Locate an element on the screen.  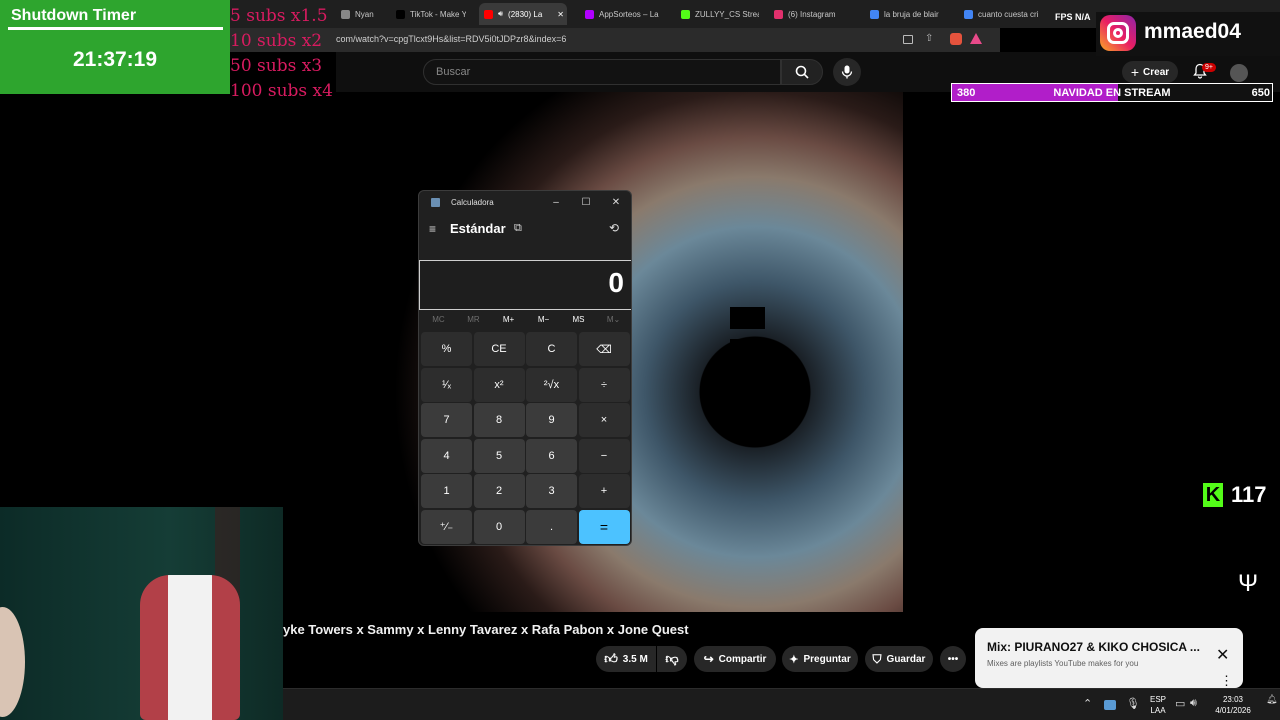
kick-icon: K is located at coordinates (1213, 495).